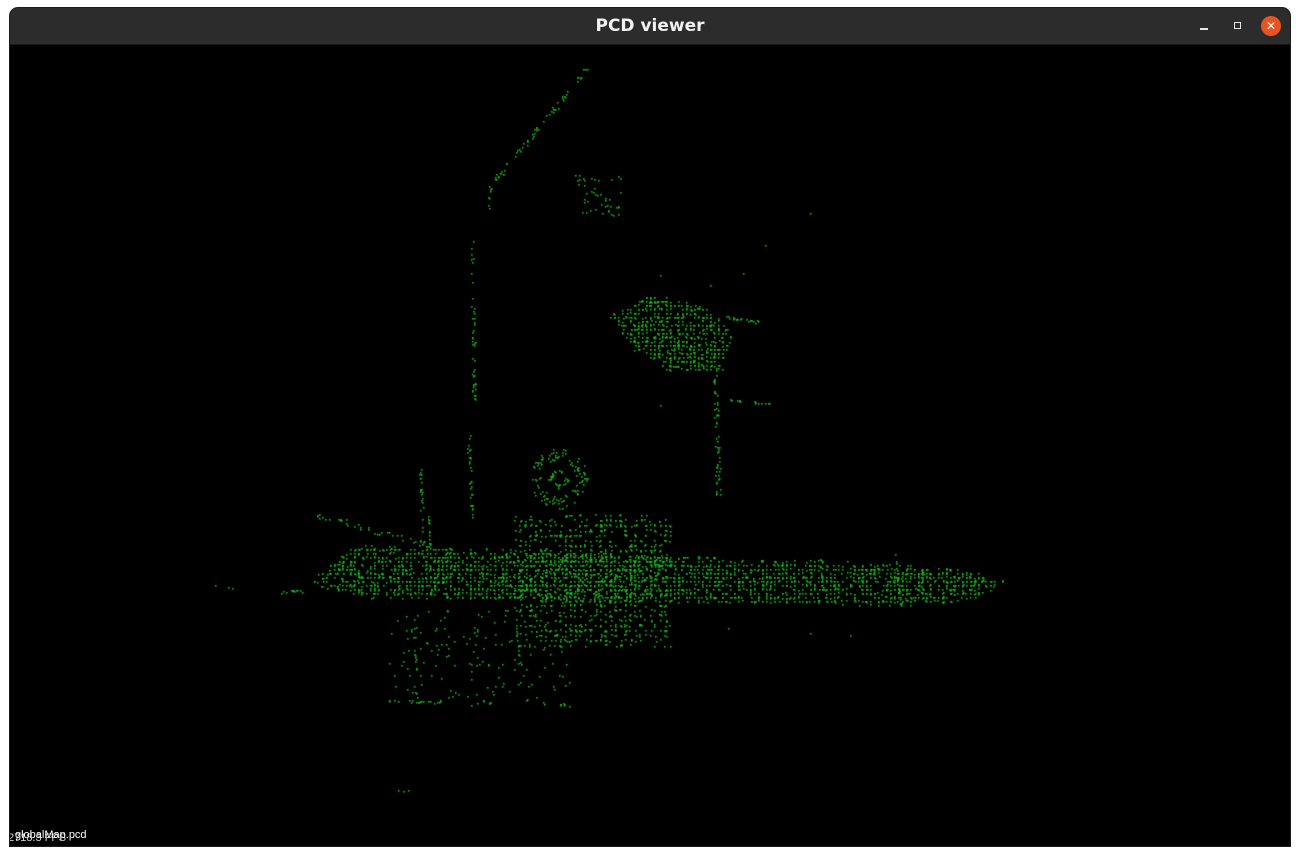 The width and height of the screenshot is (1300, 855). Describe the element at coordinates (1204, 26) in the screenshot. I see `minimize-button` at that location.